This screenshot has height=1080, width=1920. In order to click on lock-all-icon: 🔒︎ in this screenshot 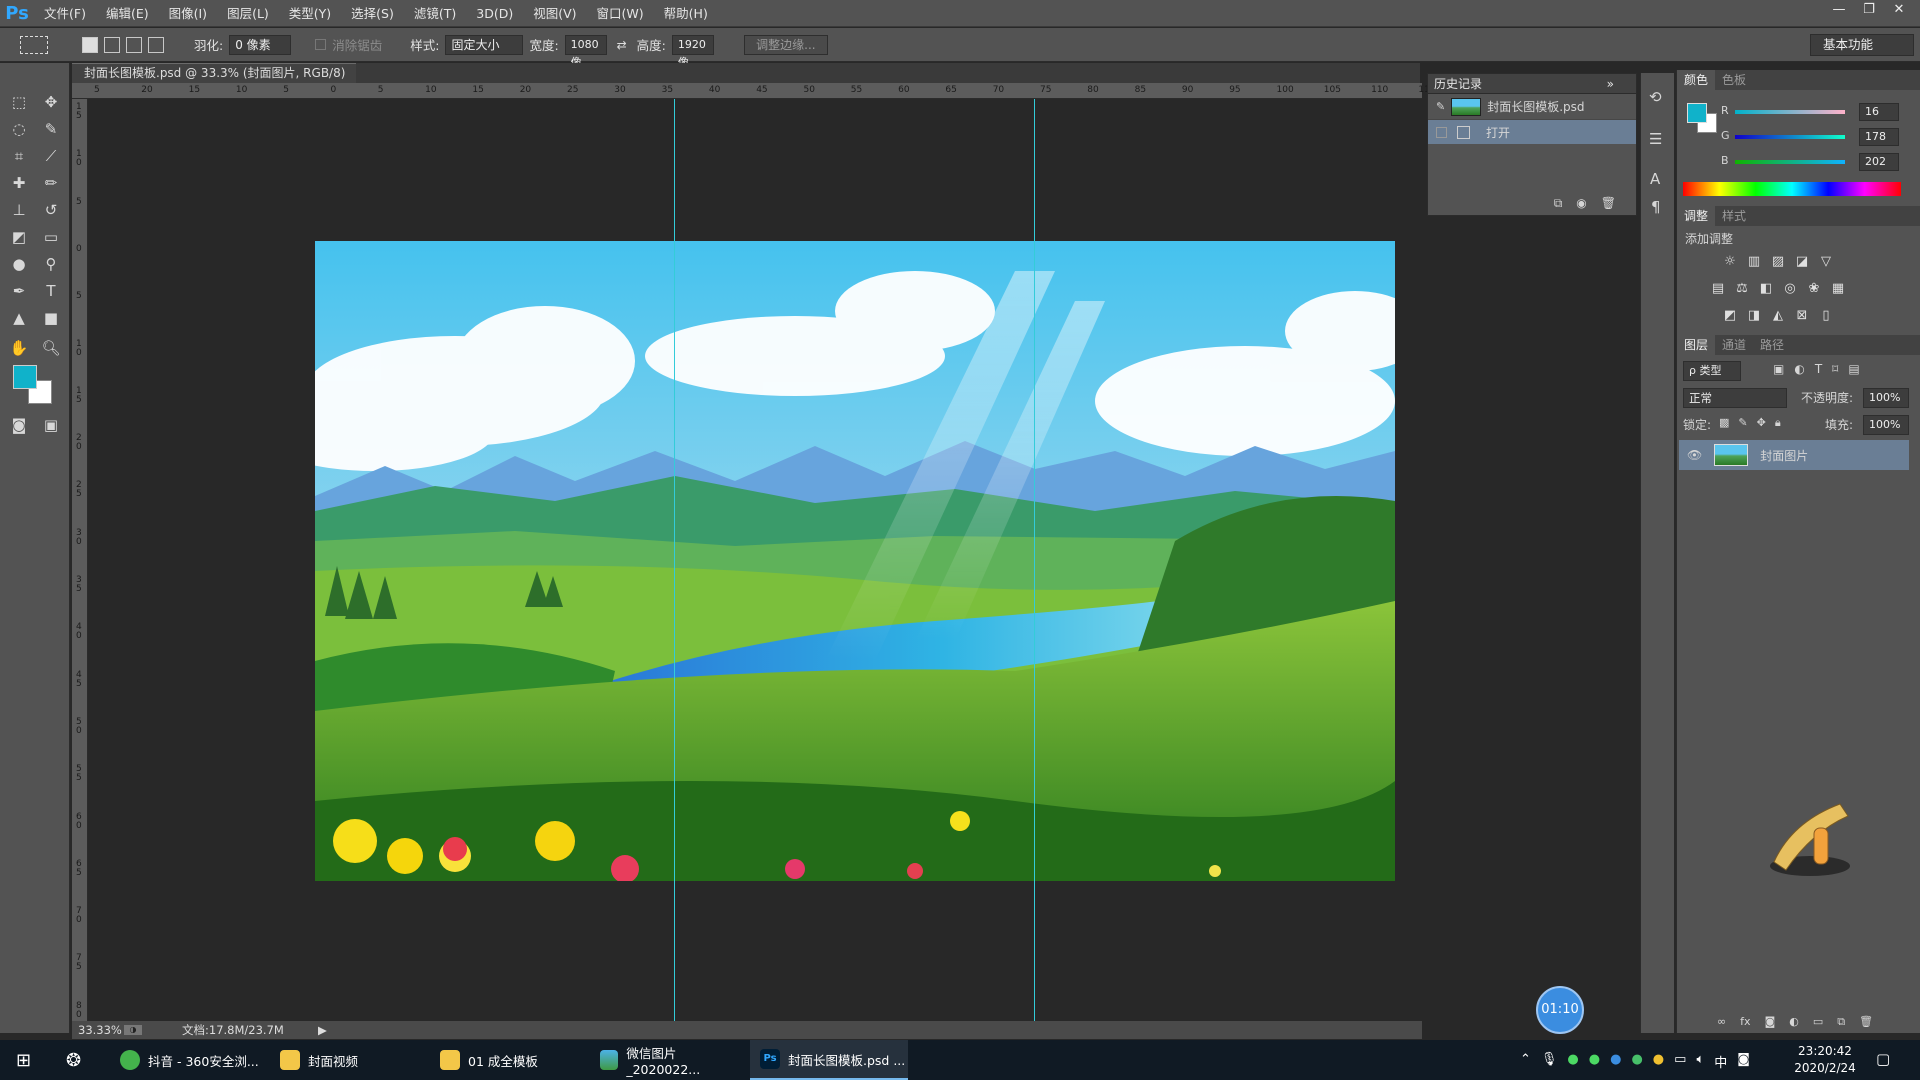, I will do `click(1778, 423)`.